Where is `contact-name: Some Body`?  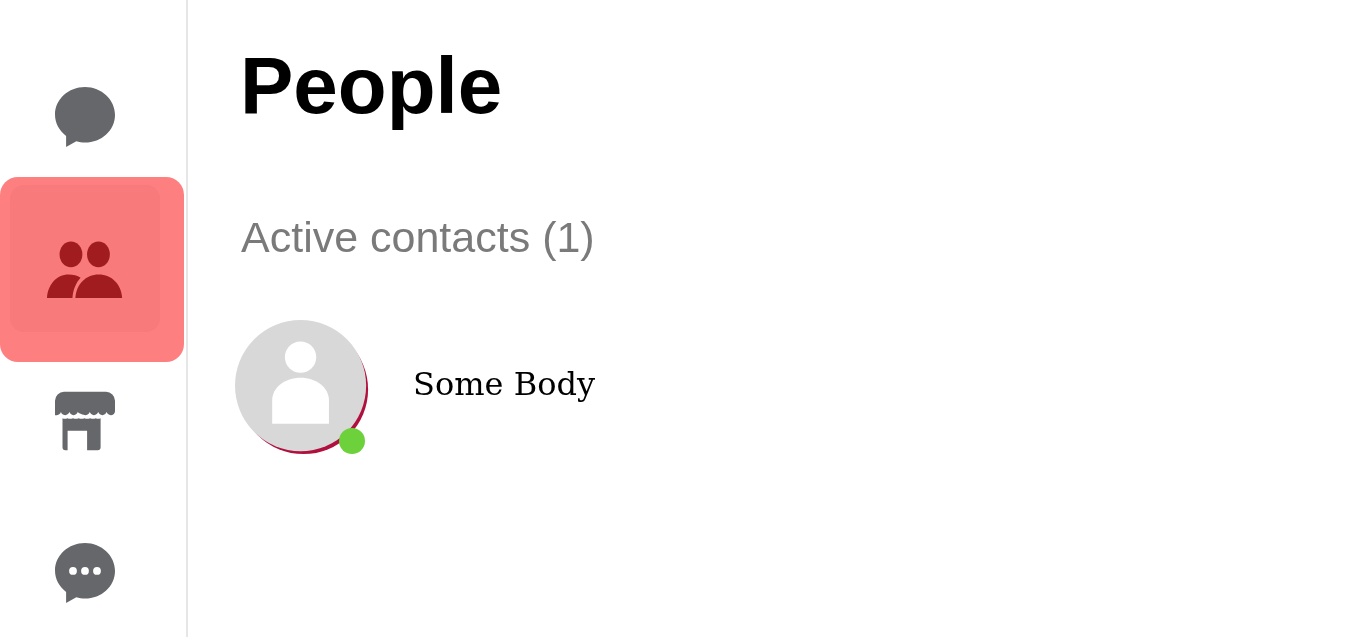
contact-name: Some Body is located at coordinates (504, 383).